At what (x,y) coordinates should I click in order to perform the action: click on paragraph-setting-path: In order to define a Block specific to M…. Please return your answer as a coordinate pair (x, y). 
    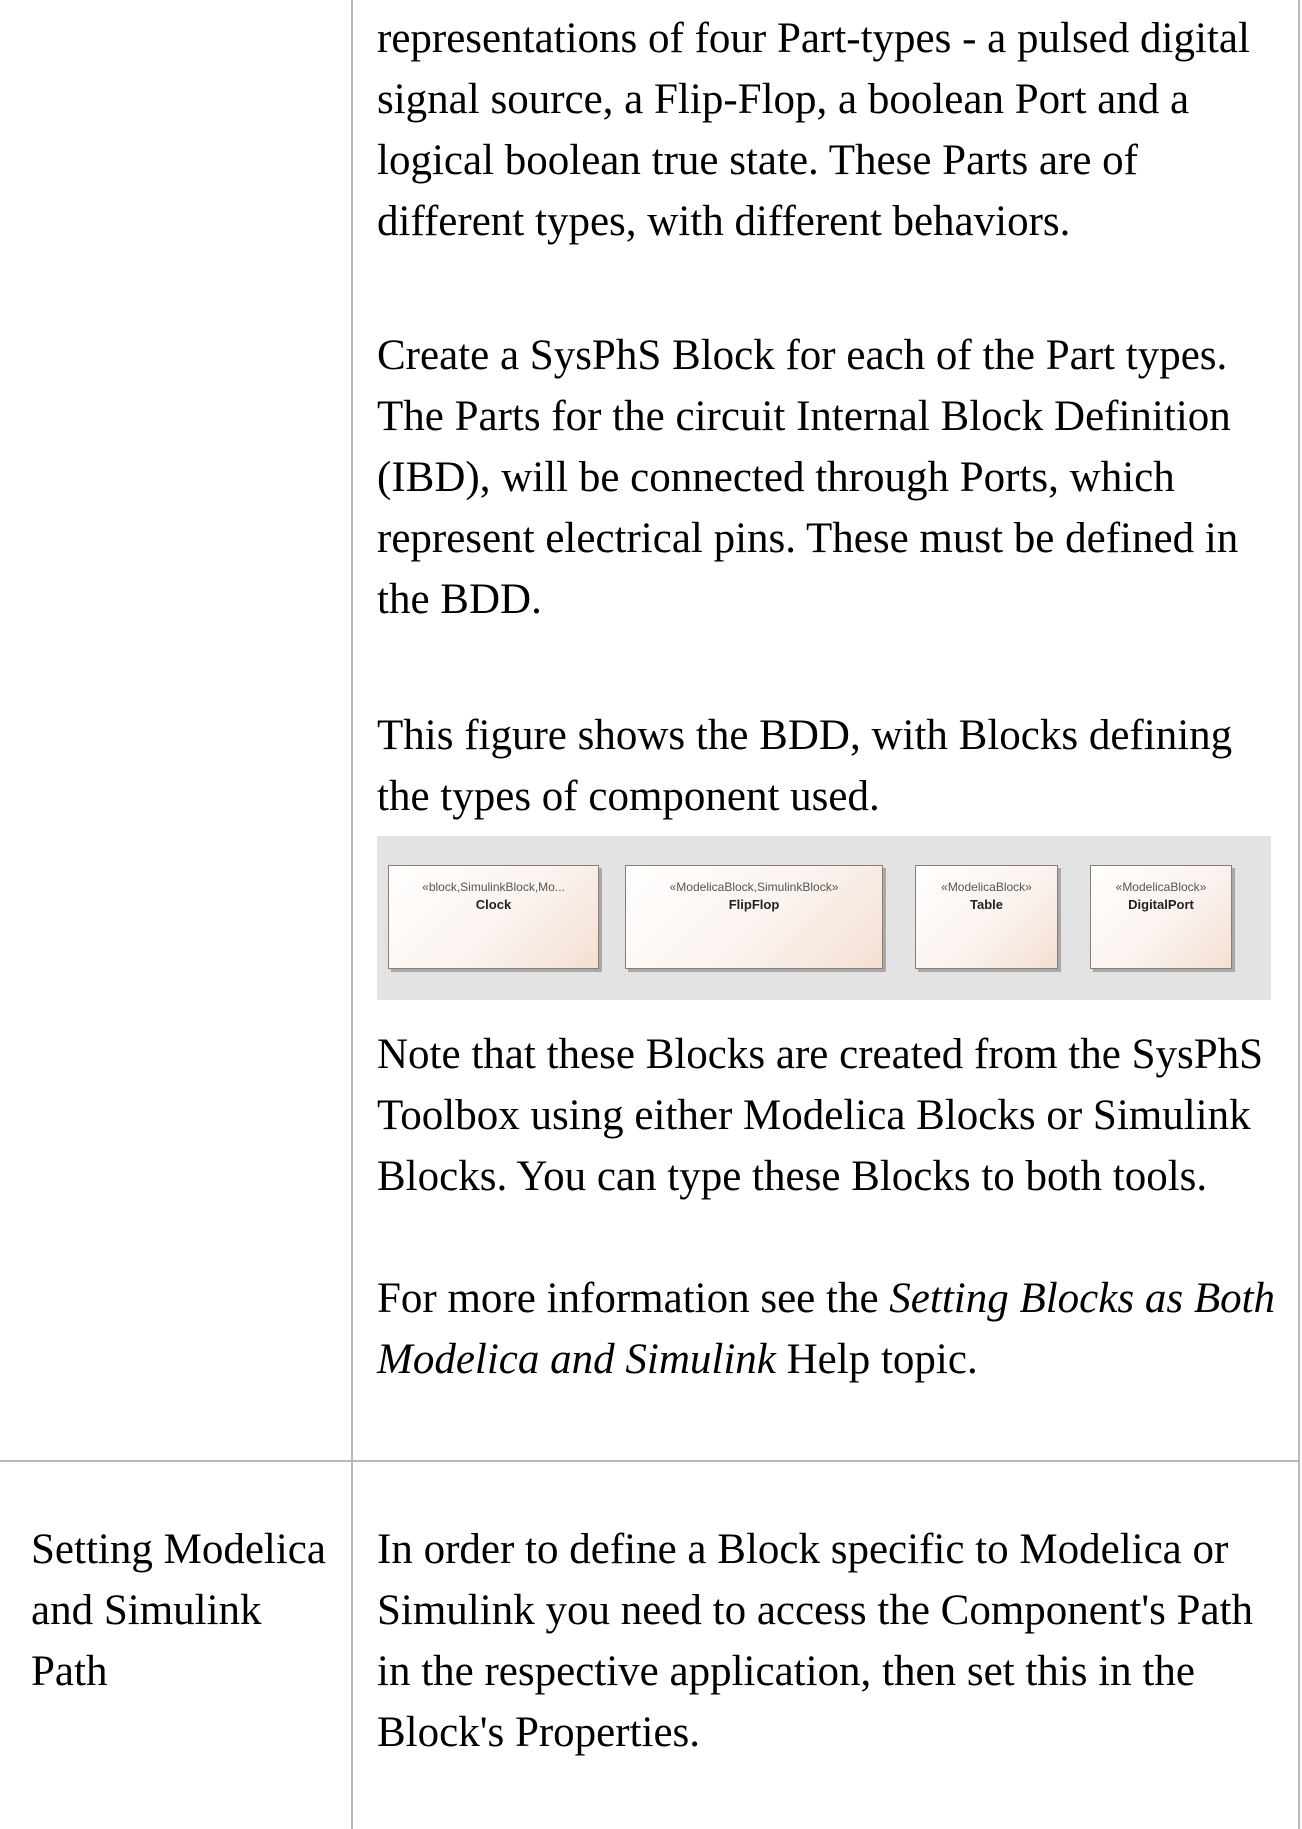
    Looking at the image, I should click on (815, 1641).